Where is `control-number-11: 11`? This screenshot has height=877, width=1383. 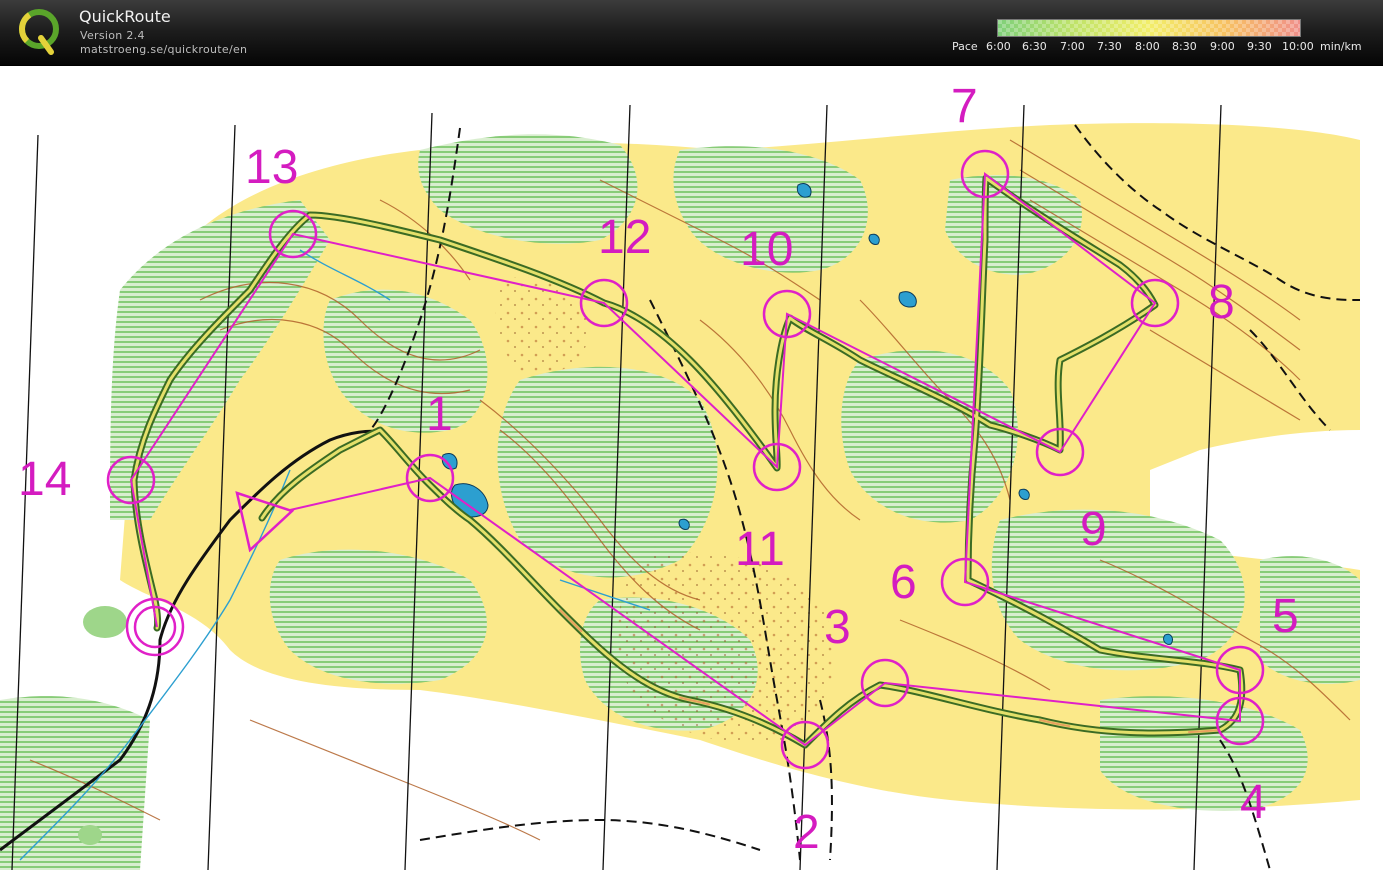 control-number-11: 11 is located at coordinates (760, 549).